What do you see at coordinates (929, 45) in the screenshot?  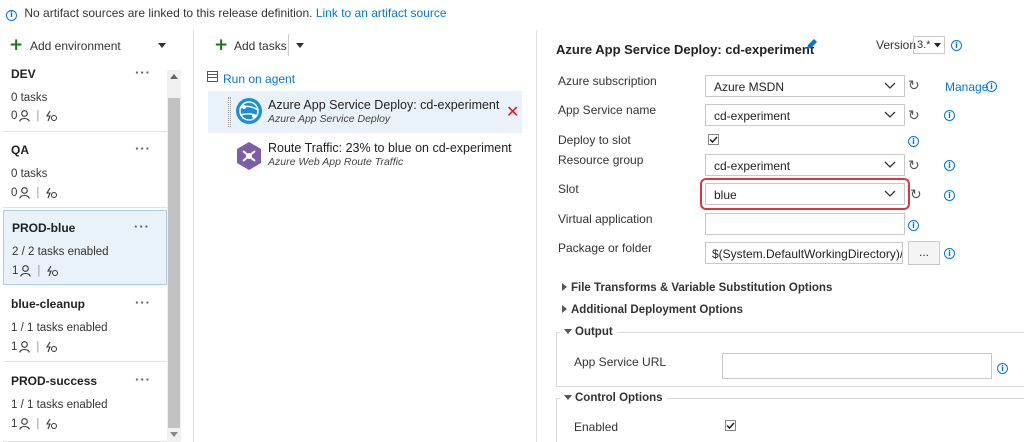 I see `version-select: 3.*` at bounding box center [929, 45].